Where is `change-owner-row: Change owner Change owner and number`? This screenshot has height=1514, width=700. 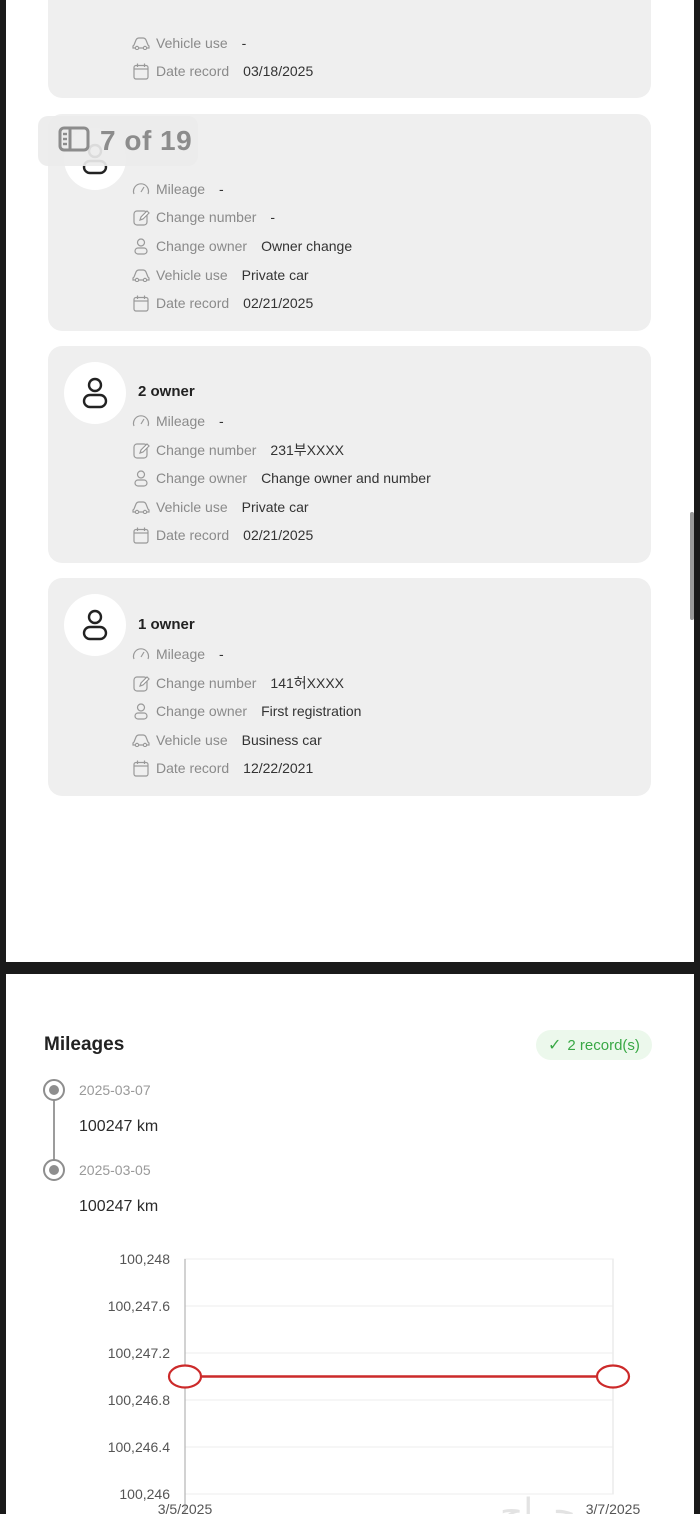 change-owner-row: Change owner Change owner and number is located at coordinates (281, 478).